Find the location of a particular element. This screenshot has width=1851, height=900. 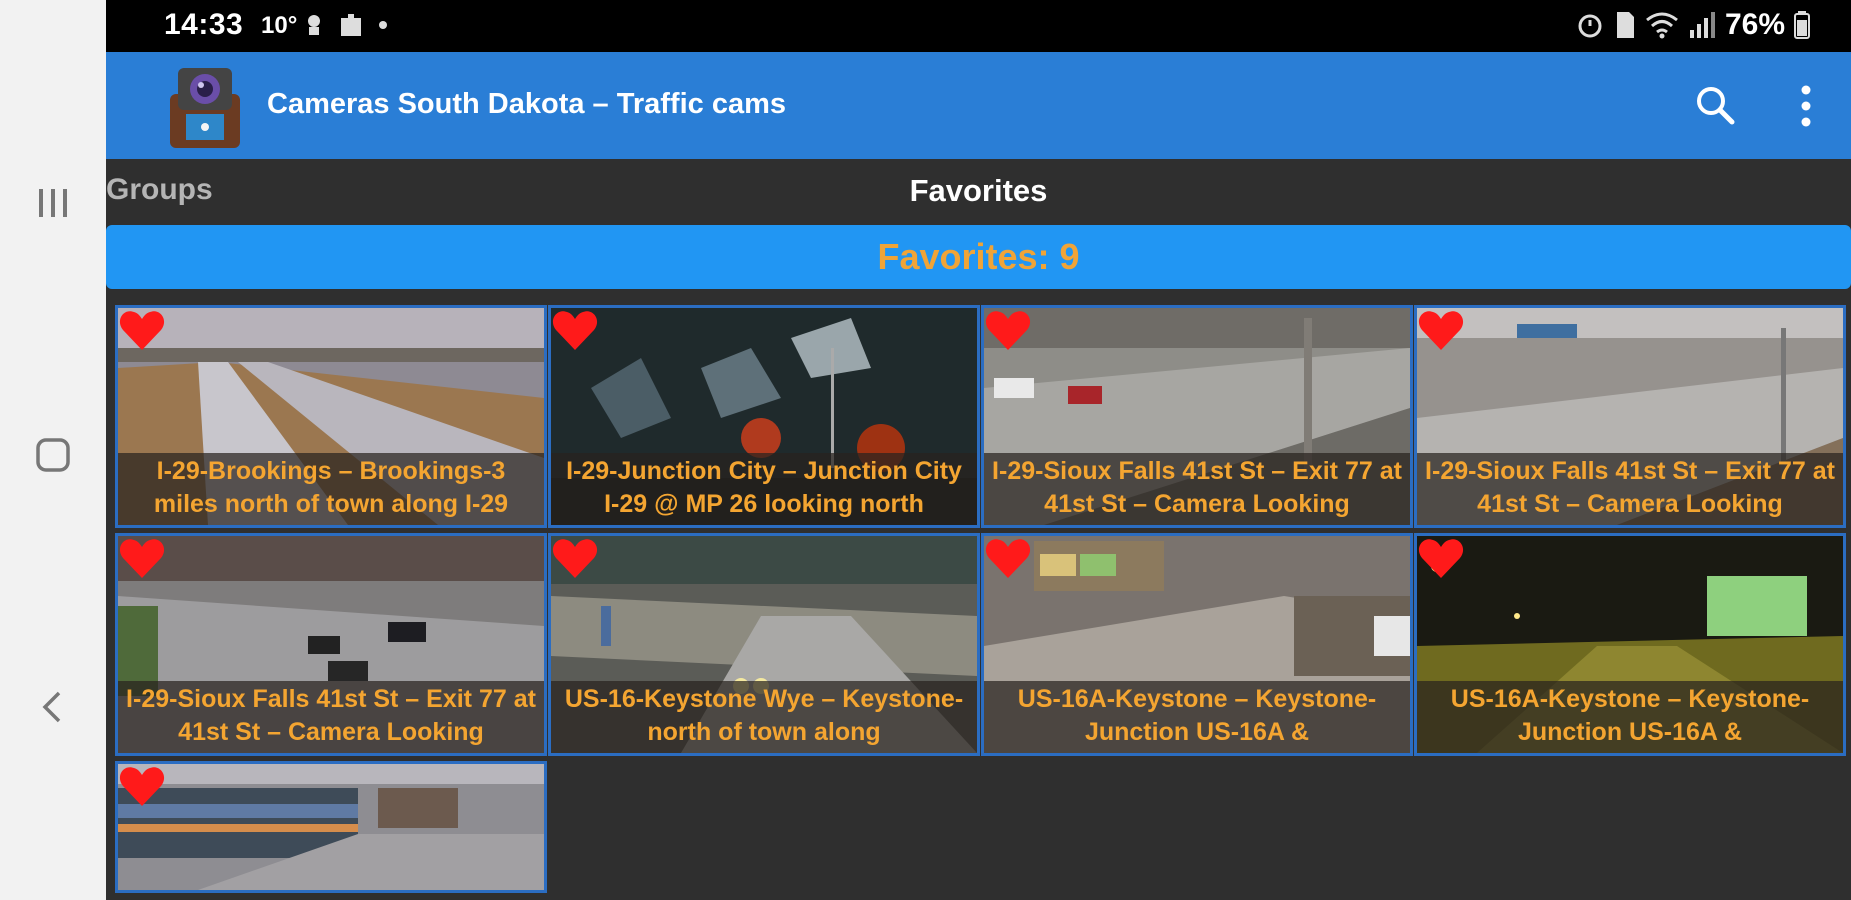

home-button is located at coordinates (53, 455).